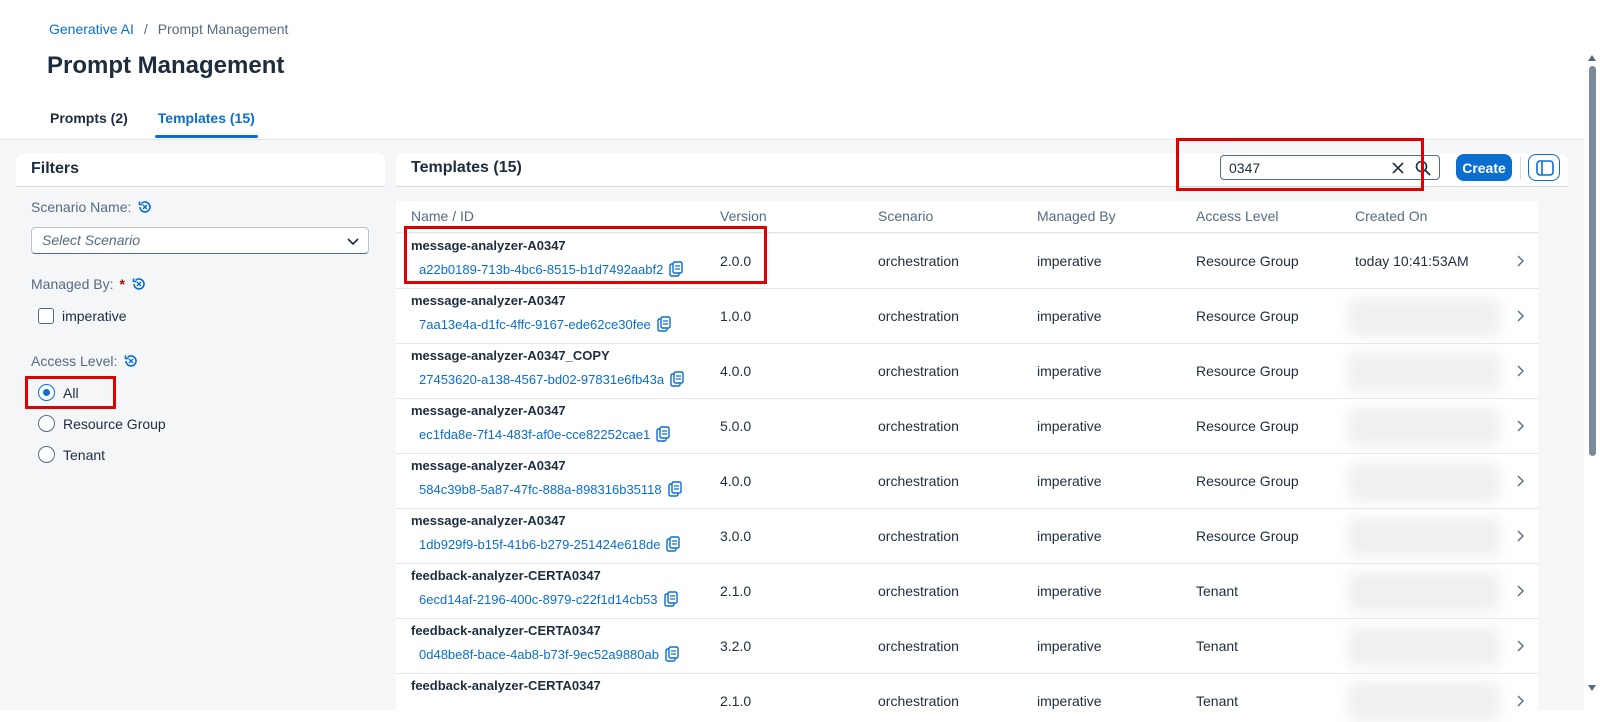 This screenshot has height=722, width=1600. What do you see at coordinates (1484, 167) in the screenshot?
I see `create-button: Create` at bounding box center [1484, 167].